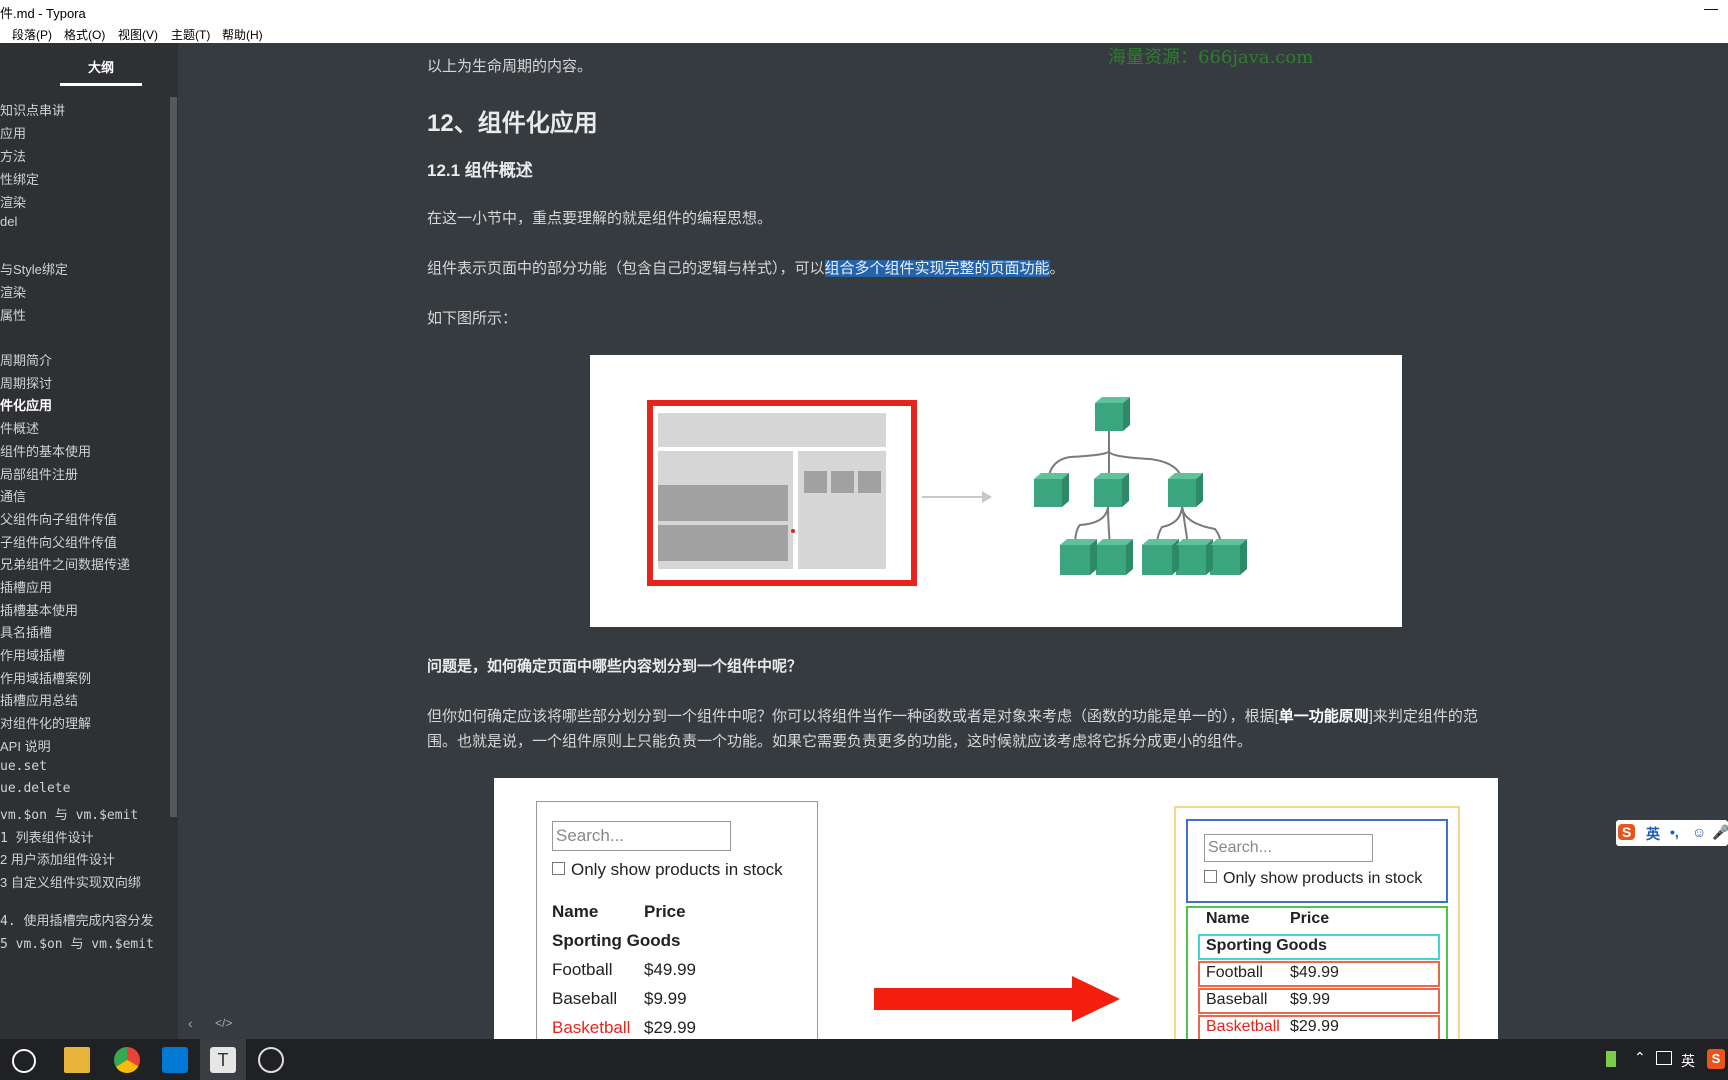 The width and height of the screenshot is (1728, 1080). I want to click on sidebar-item: 属性, so click(13, 314).